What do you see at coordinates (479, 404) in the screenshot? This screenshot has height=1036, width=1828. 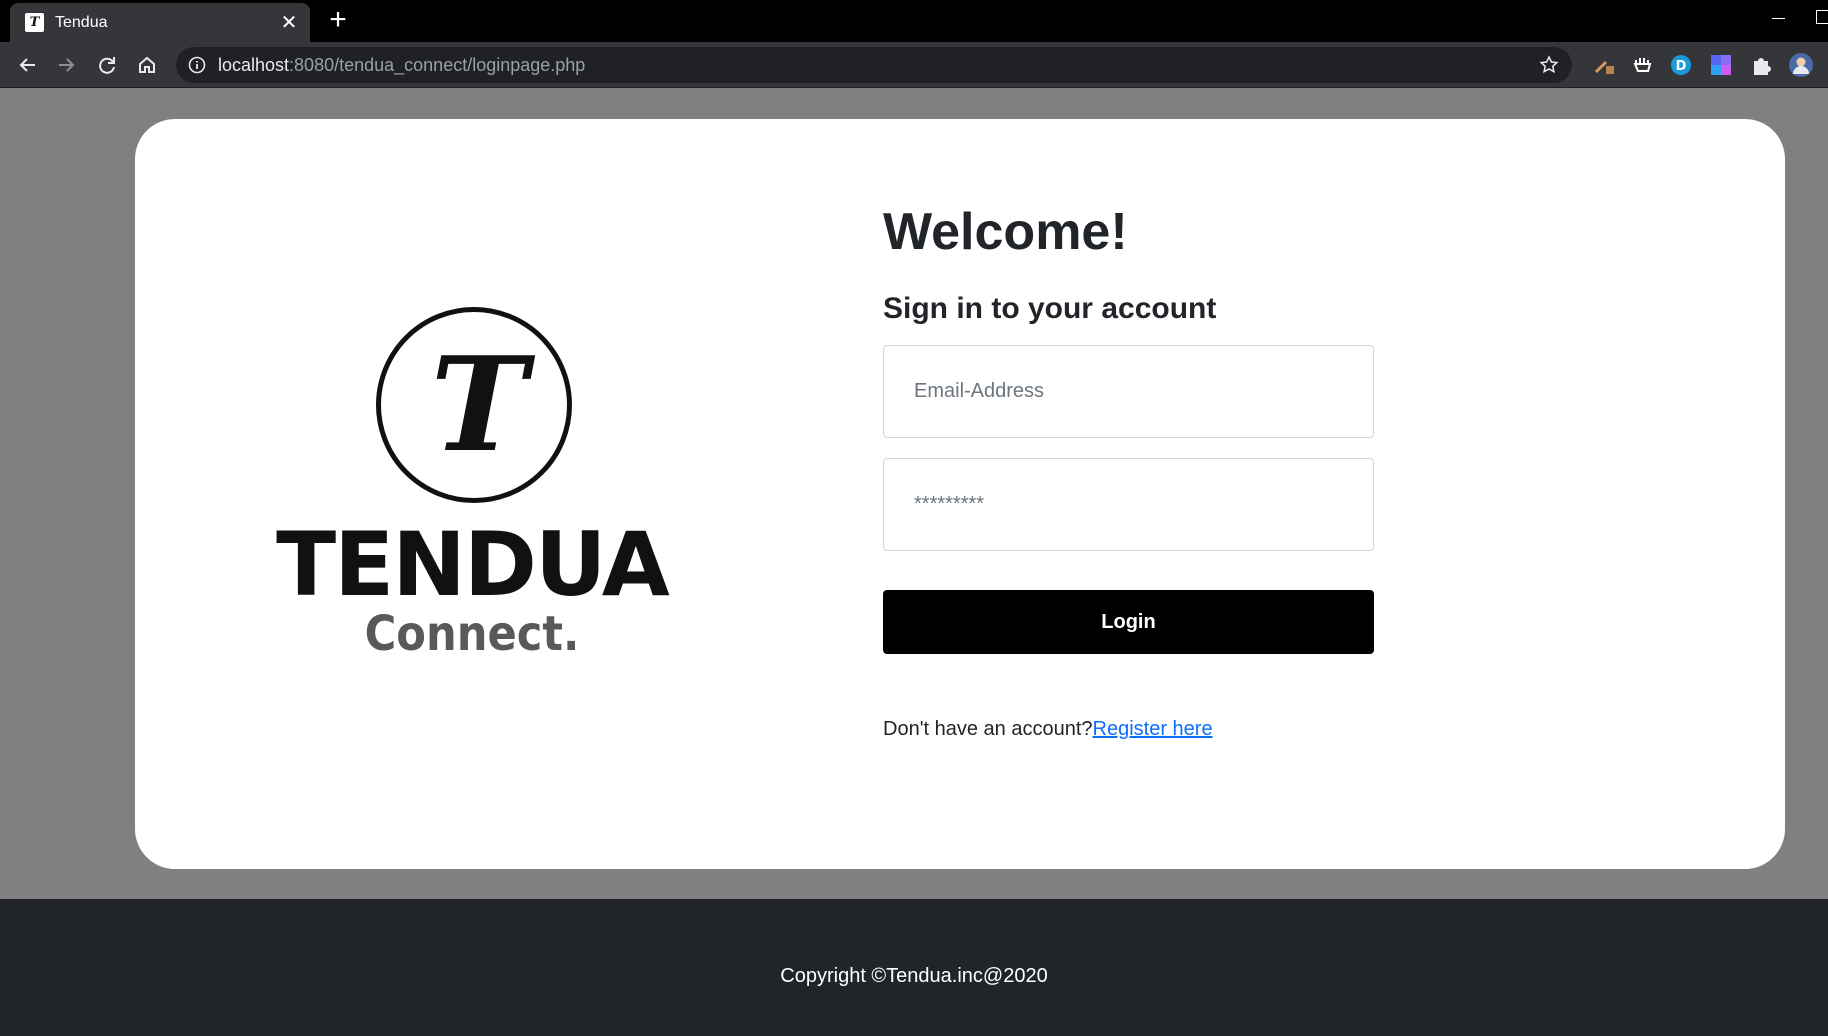 I see `logo-t-mark: T` at bounding box center [479, 404].